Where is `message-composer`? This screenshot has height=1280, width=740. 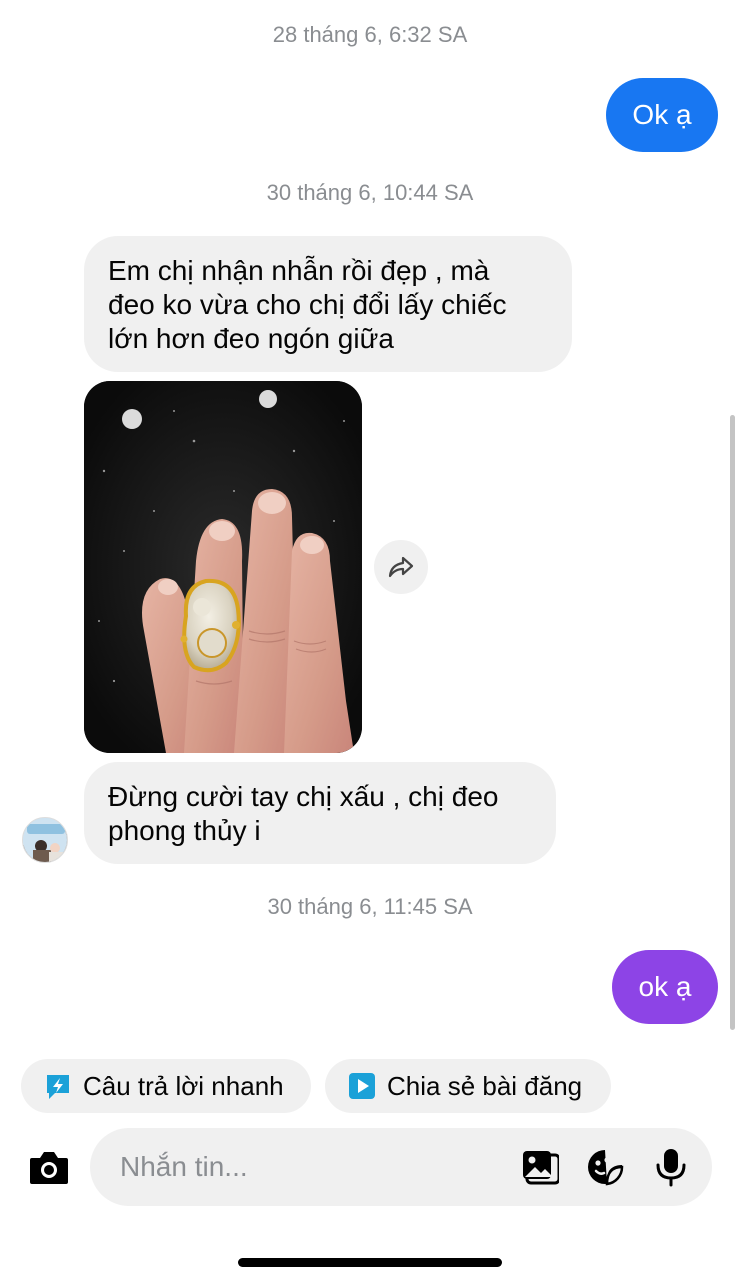 message-composer is located at coordinates (401, 1167).